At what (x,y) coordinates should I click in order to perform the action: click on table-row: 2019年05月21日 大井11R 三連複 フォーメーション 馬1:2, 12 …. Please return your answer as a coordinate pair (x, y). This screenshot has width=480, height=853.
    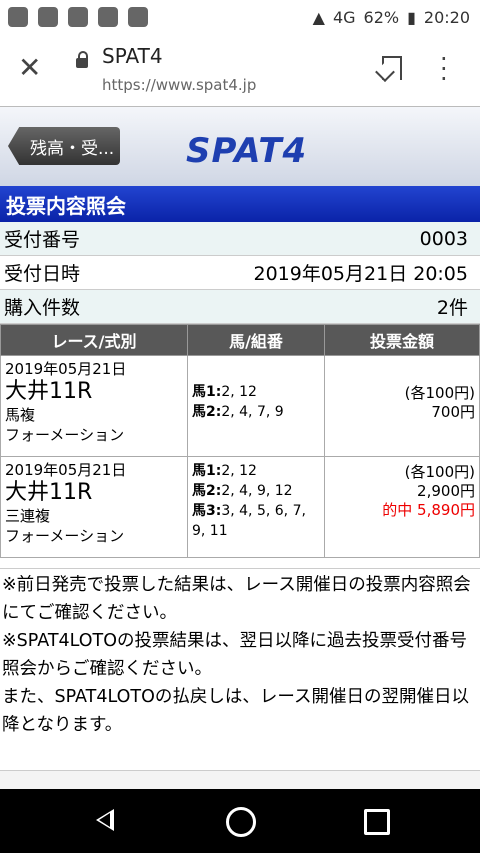
    Looking at the image, I should click on (240, 507).